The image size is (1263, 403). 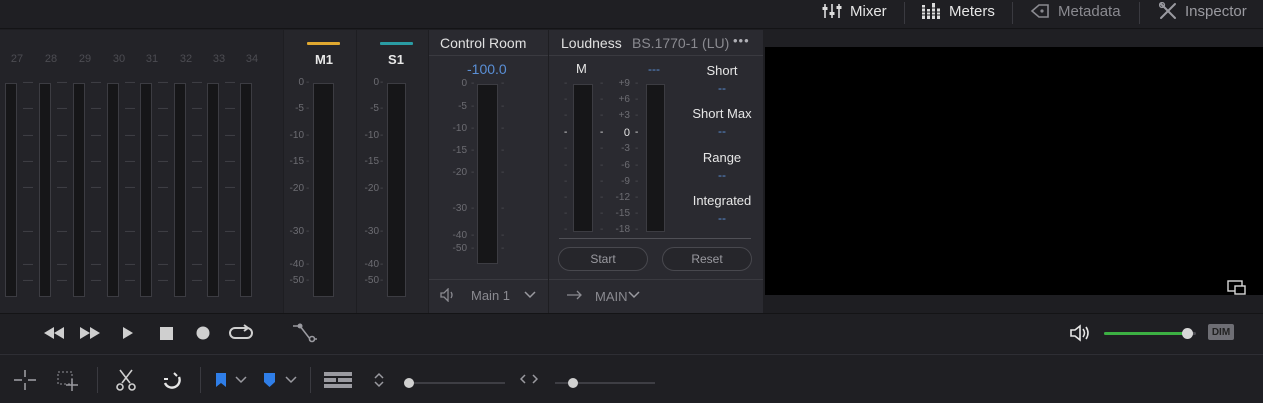 I want to click on track-height-slider-handle, so click(x=409, y=383).